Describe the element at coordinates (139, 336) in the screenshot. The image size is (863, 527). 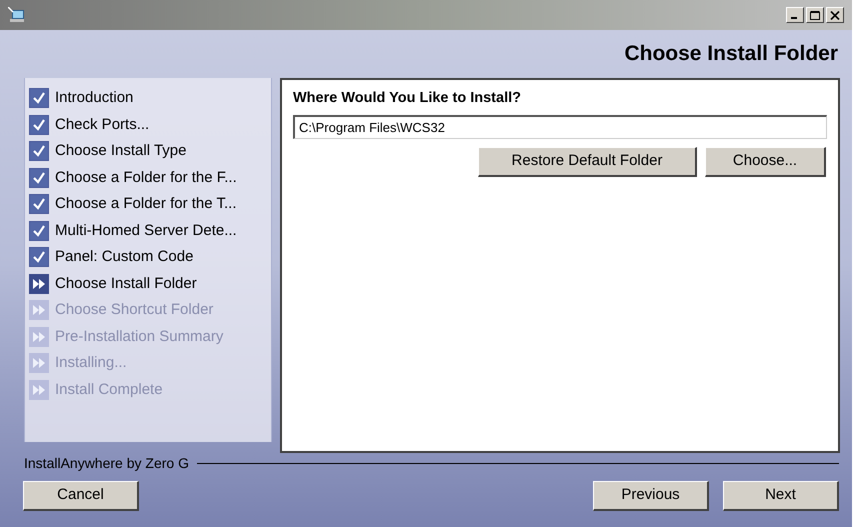
I see `step-label: Pre-Installation Summary` at that location.